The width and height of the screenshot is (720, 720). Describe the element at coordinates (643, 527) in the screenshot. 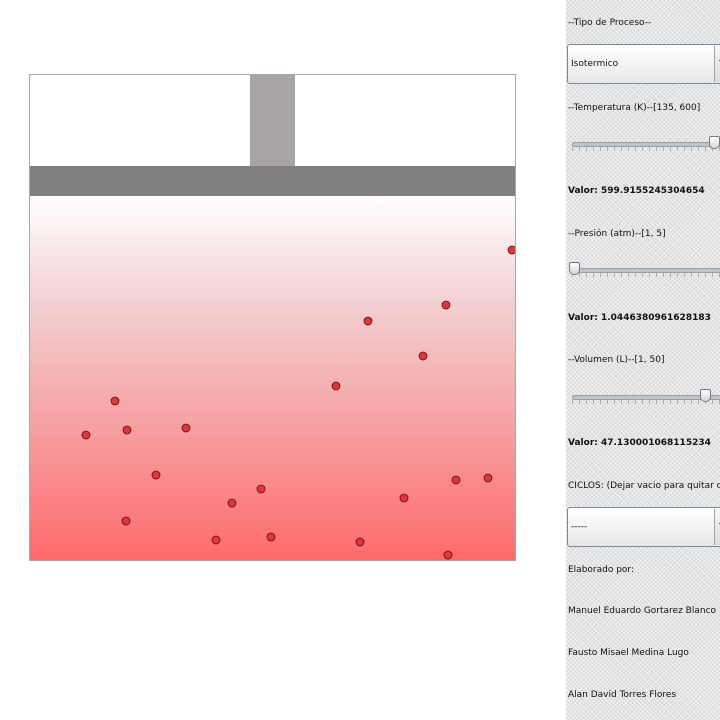

I see `cycles-select: ----- ▼` at that location.